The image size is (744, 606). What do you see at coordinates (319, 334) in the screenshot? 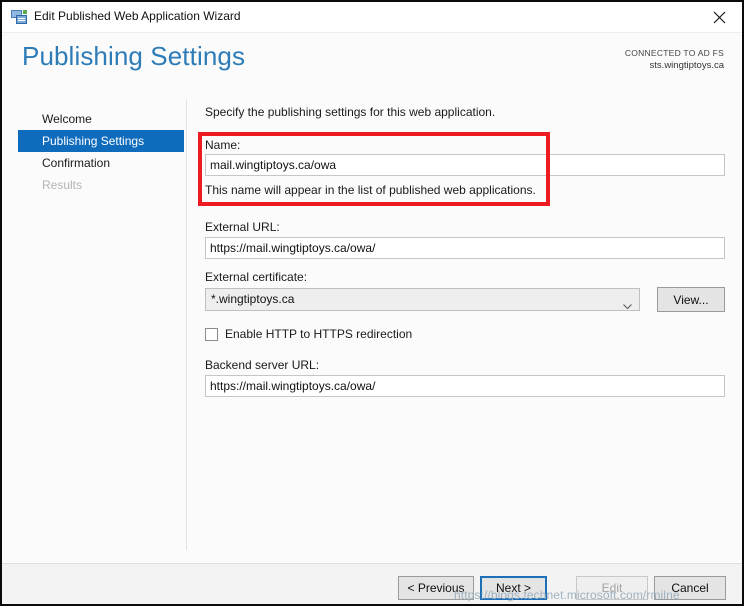
I see `http-https-redirection-label: Enable HTTP to HTTPS redirection` at bounding box center [319, 334].